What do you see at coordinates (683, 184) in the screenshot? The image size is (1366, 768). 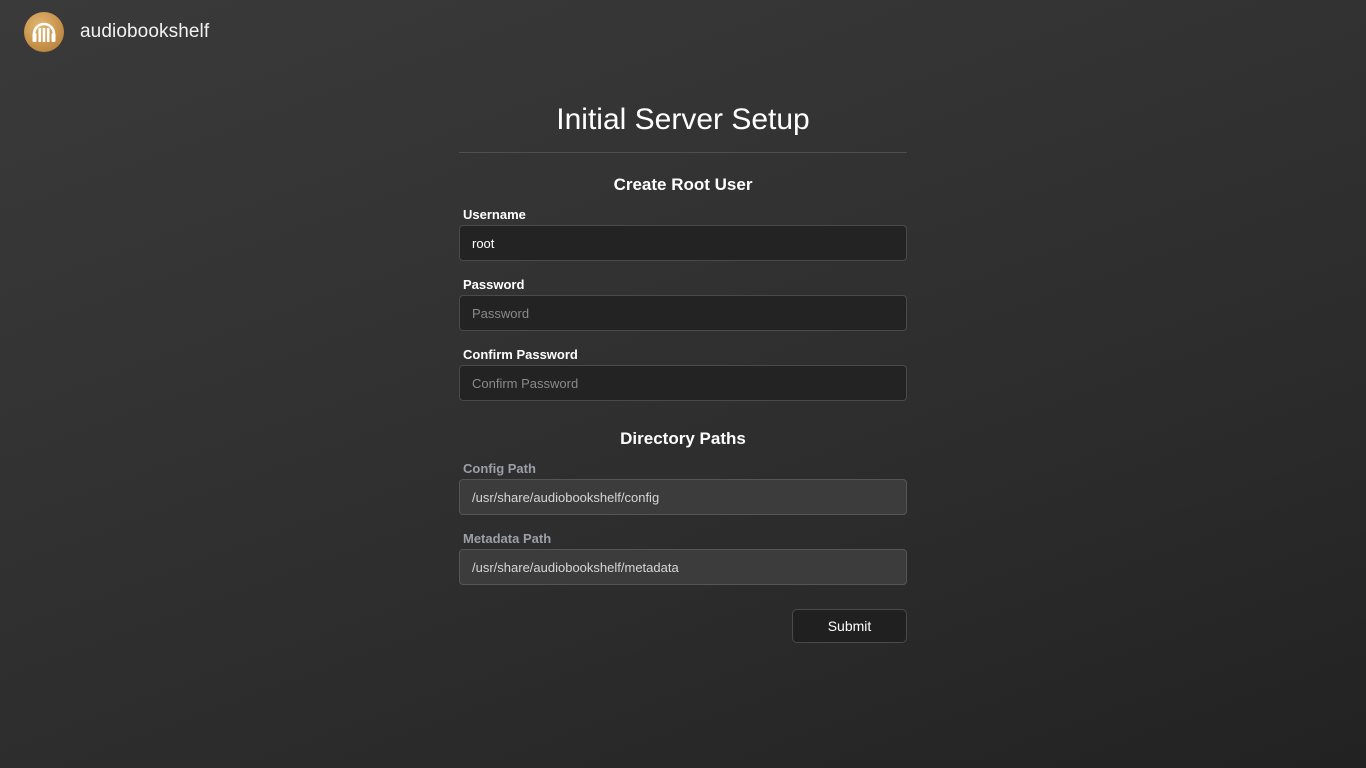 I see `section-title-root-user: Create Root User` at bounding box center [683, 184].